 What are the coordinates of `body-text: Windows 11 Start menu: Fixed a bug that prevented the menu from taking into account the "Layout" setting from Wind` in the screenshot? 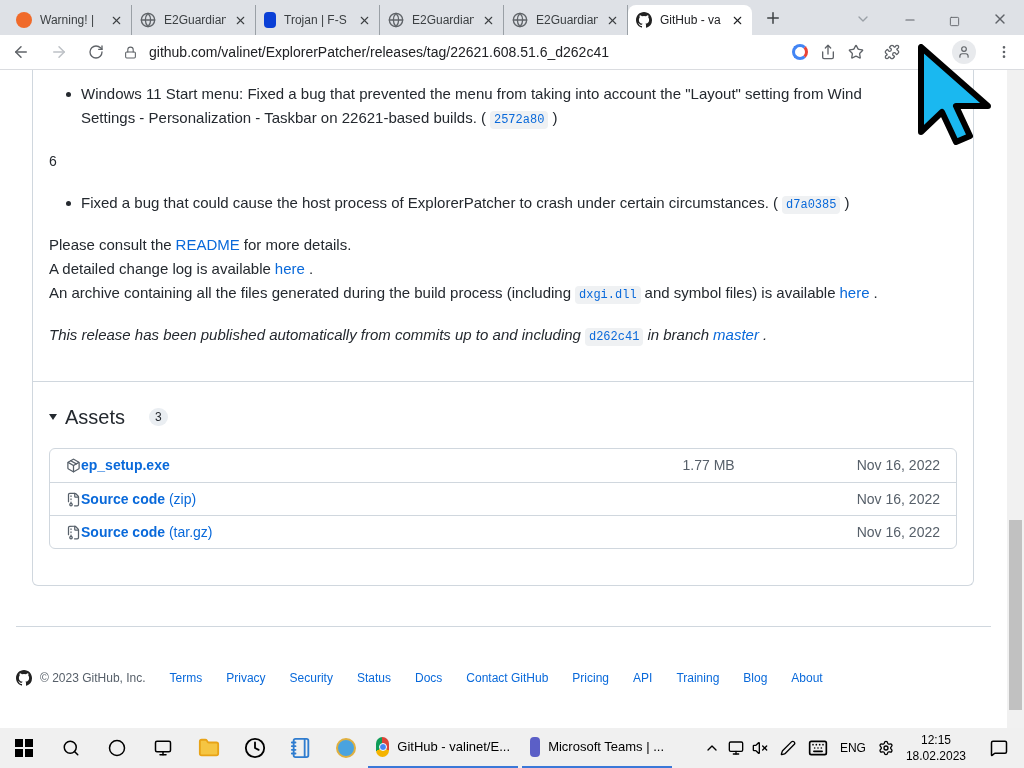 It's located at (471, 93).